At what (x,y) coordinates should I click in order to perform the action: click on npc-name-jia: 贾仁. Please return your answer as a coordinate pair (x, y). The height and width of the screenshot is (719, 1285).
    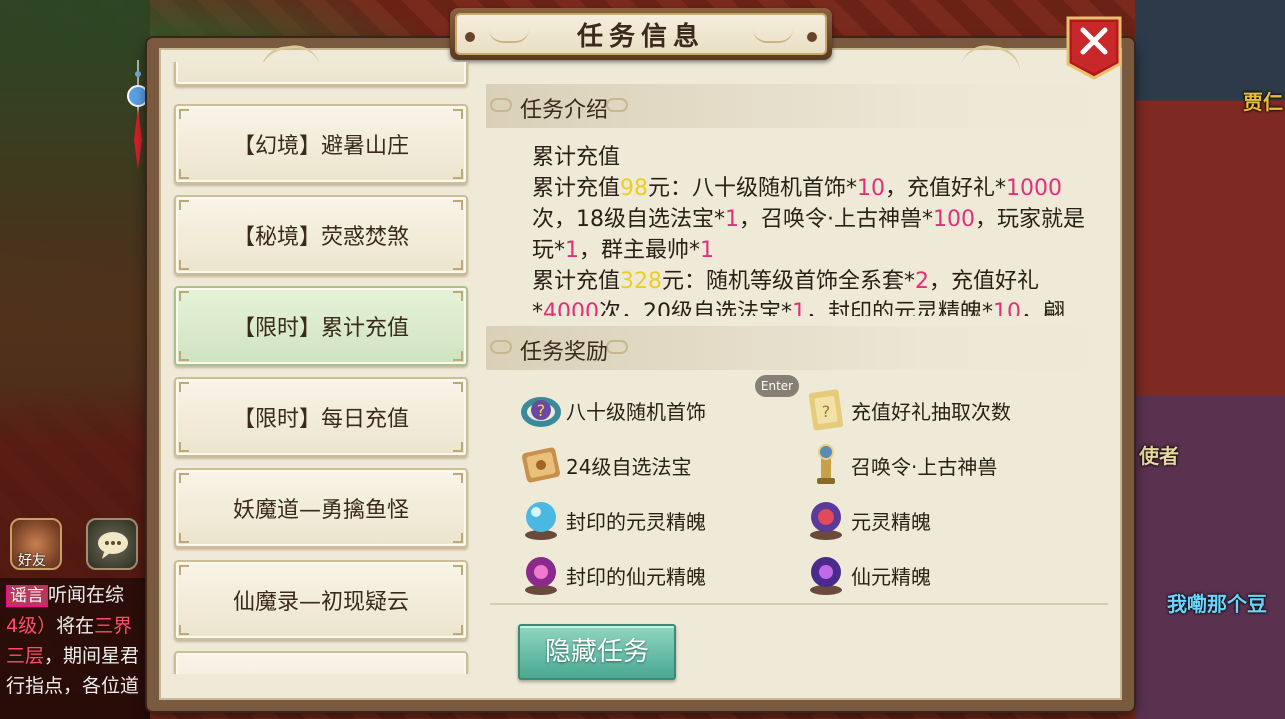
    Looking at the image, I should click on (1263, 100).